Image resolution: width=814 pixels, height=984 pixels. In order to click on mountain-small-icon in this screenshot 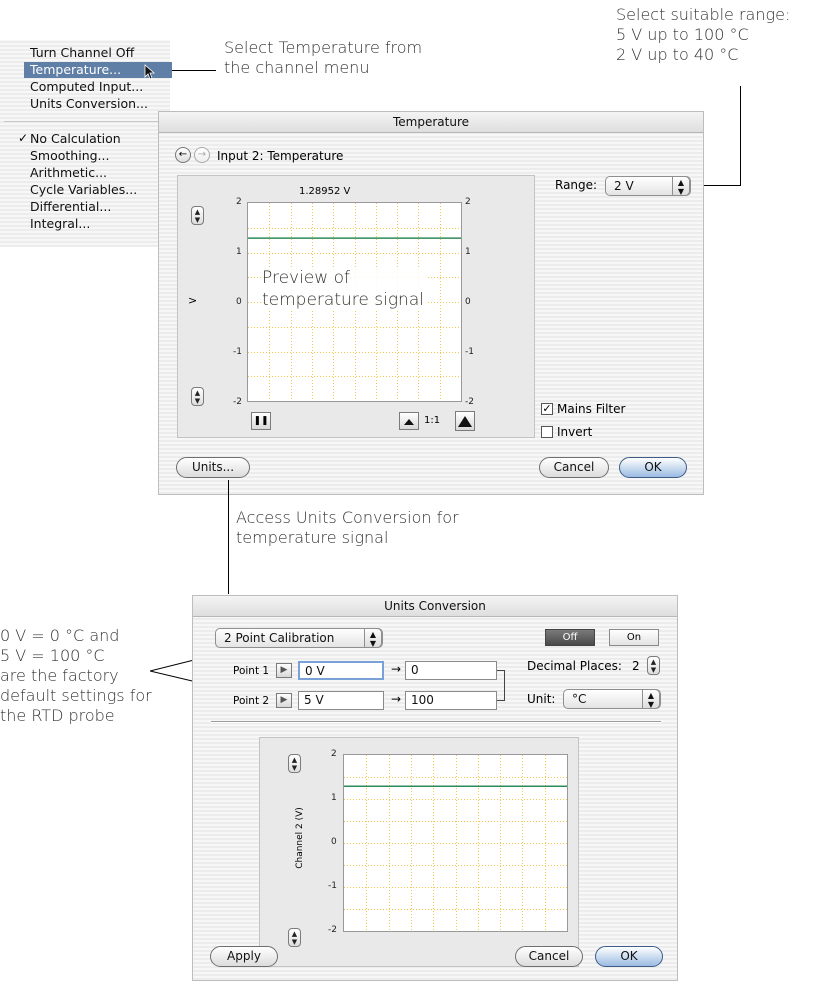, I will do `click(409, 422)`.